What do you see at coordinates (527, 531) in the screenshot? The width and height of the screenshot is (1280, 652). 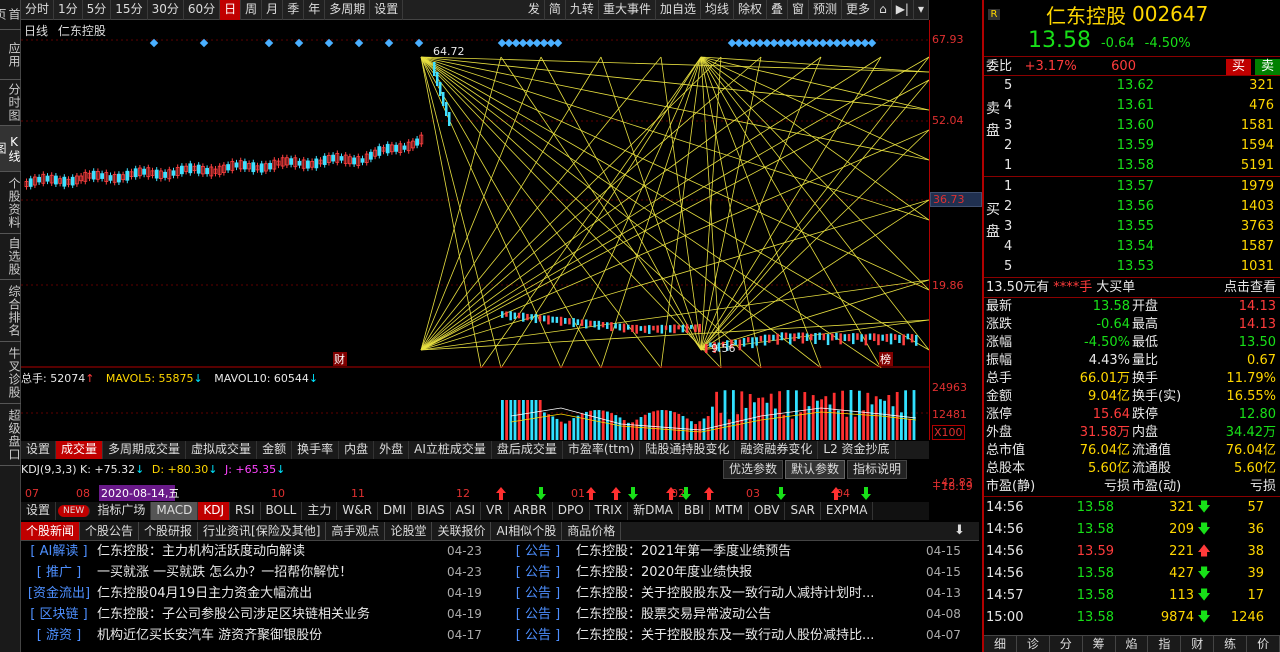 I see `news-tab: AI相似个股` at bounding box center [527, 531].